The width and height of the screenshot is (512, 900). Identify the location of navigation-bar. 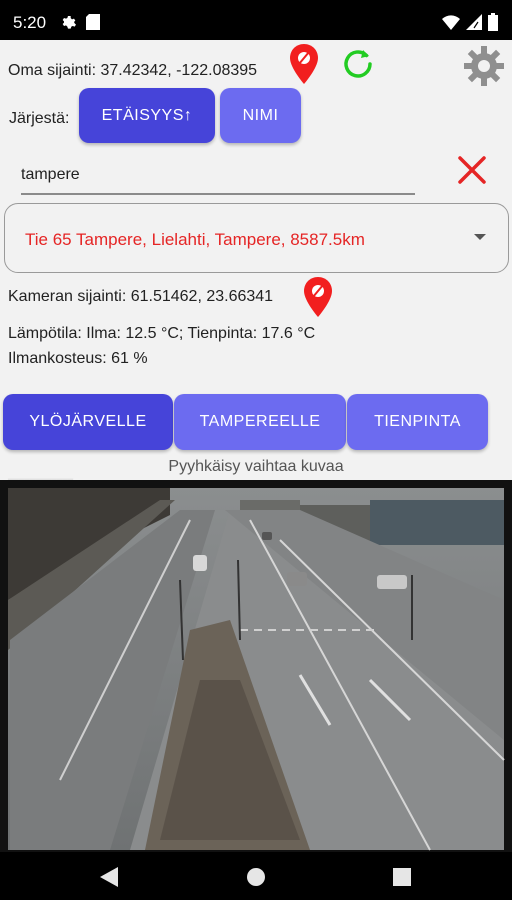
(256, 876).